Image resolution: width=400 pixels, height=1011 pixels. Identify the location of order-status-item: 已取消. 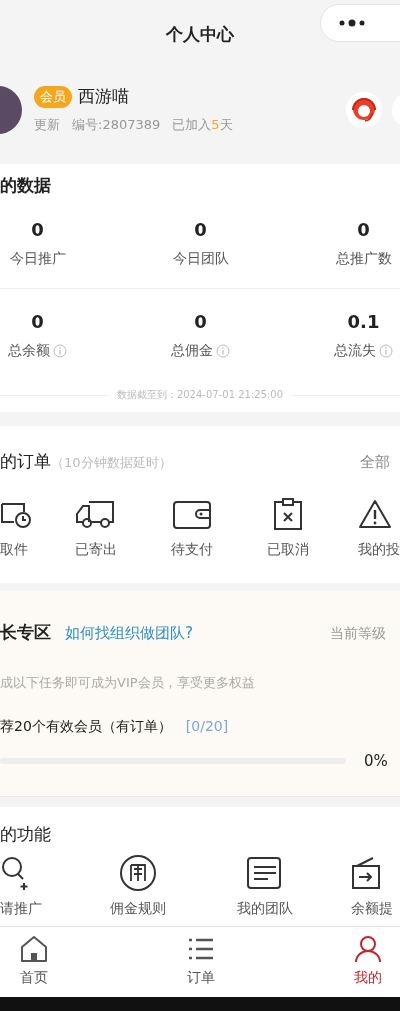
(288, 528).